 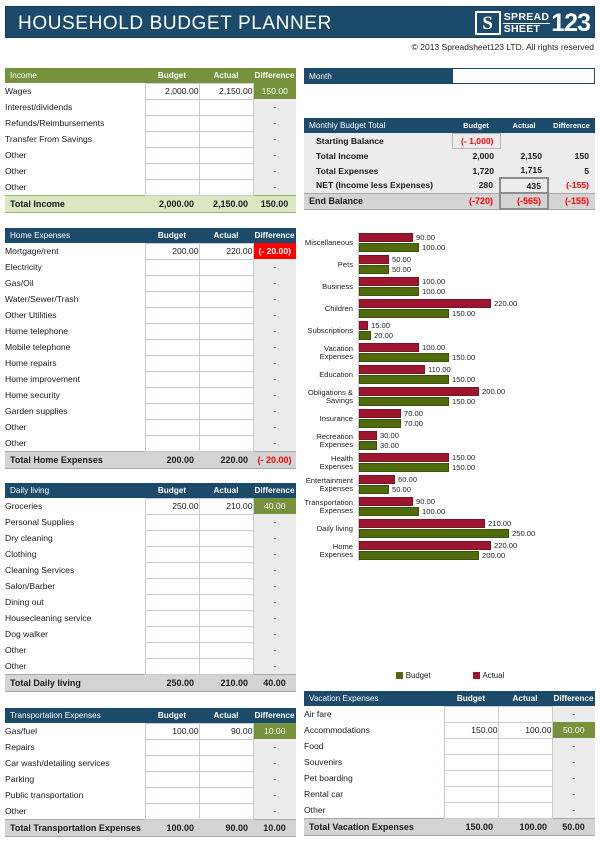 I want to click on row-budget-input: 2,000.00, so click(x=172, y=91).